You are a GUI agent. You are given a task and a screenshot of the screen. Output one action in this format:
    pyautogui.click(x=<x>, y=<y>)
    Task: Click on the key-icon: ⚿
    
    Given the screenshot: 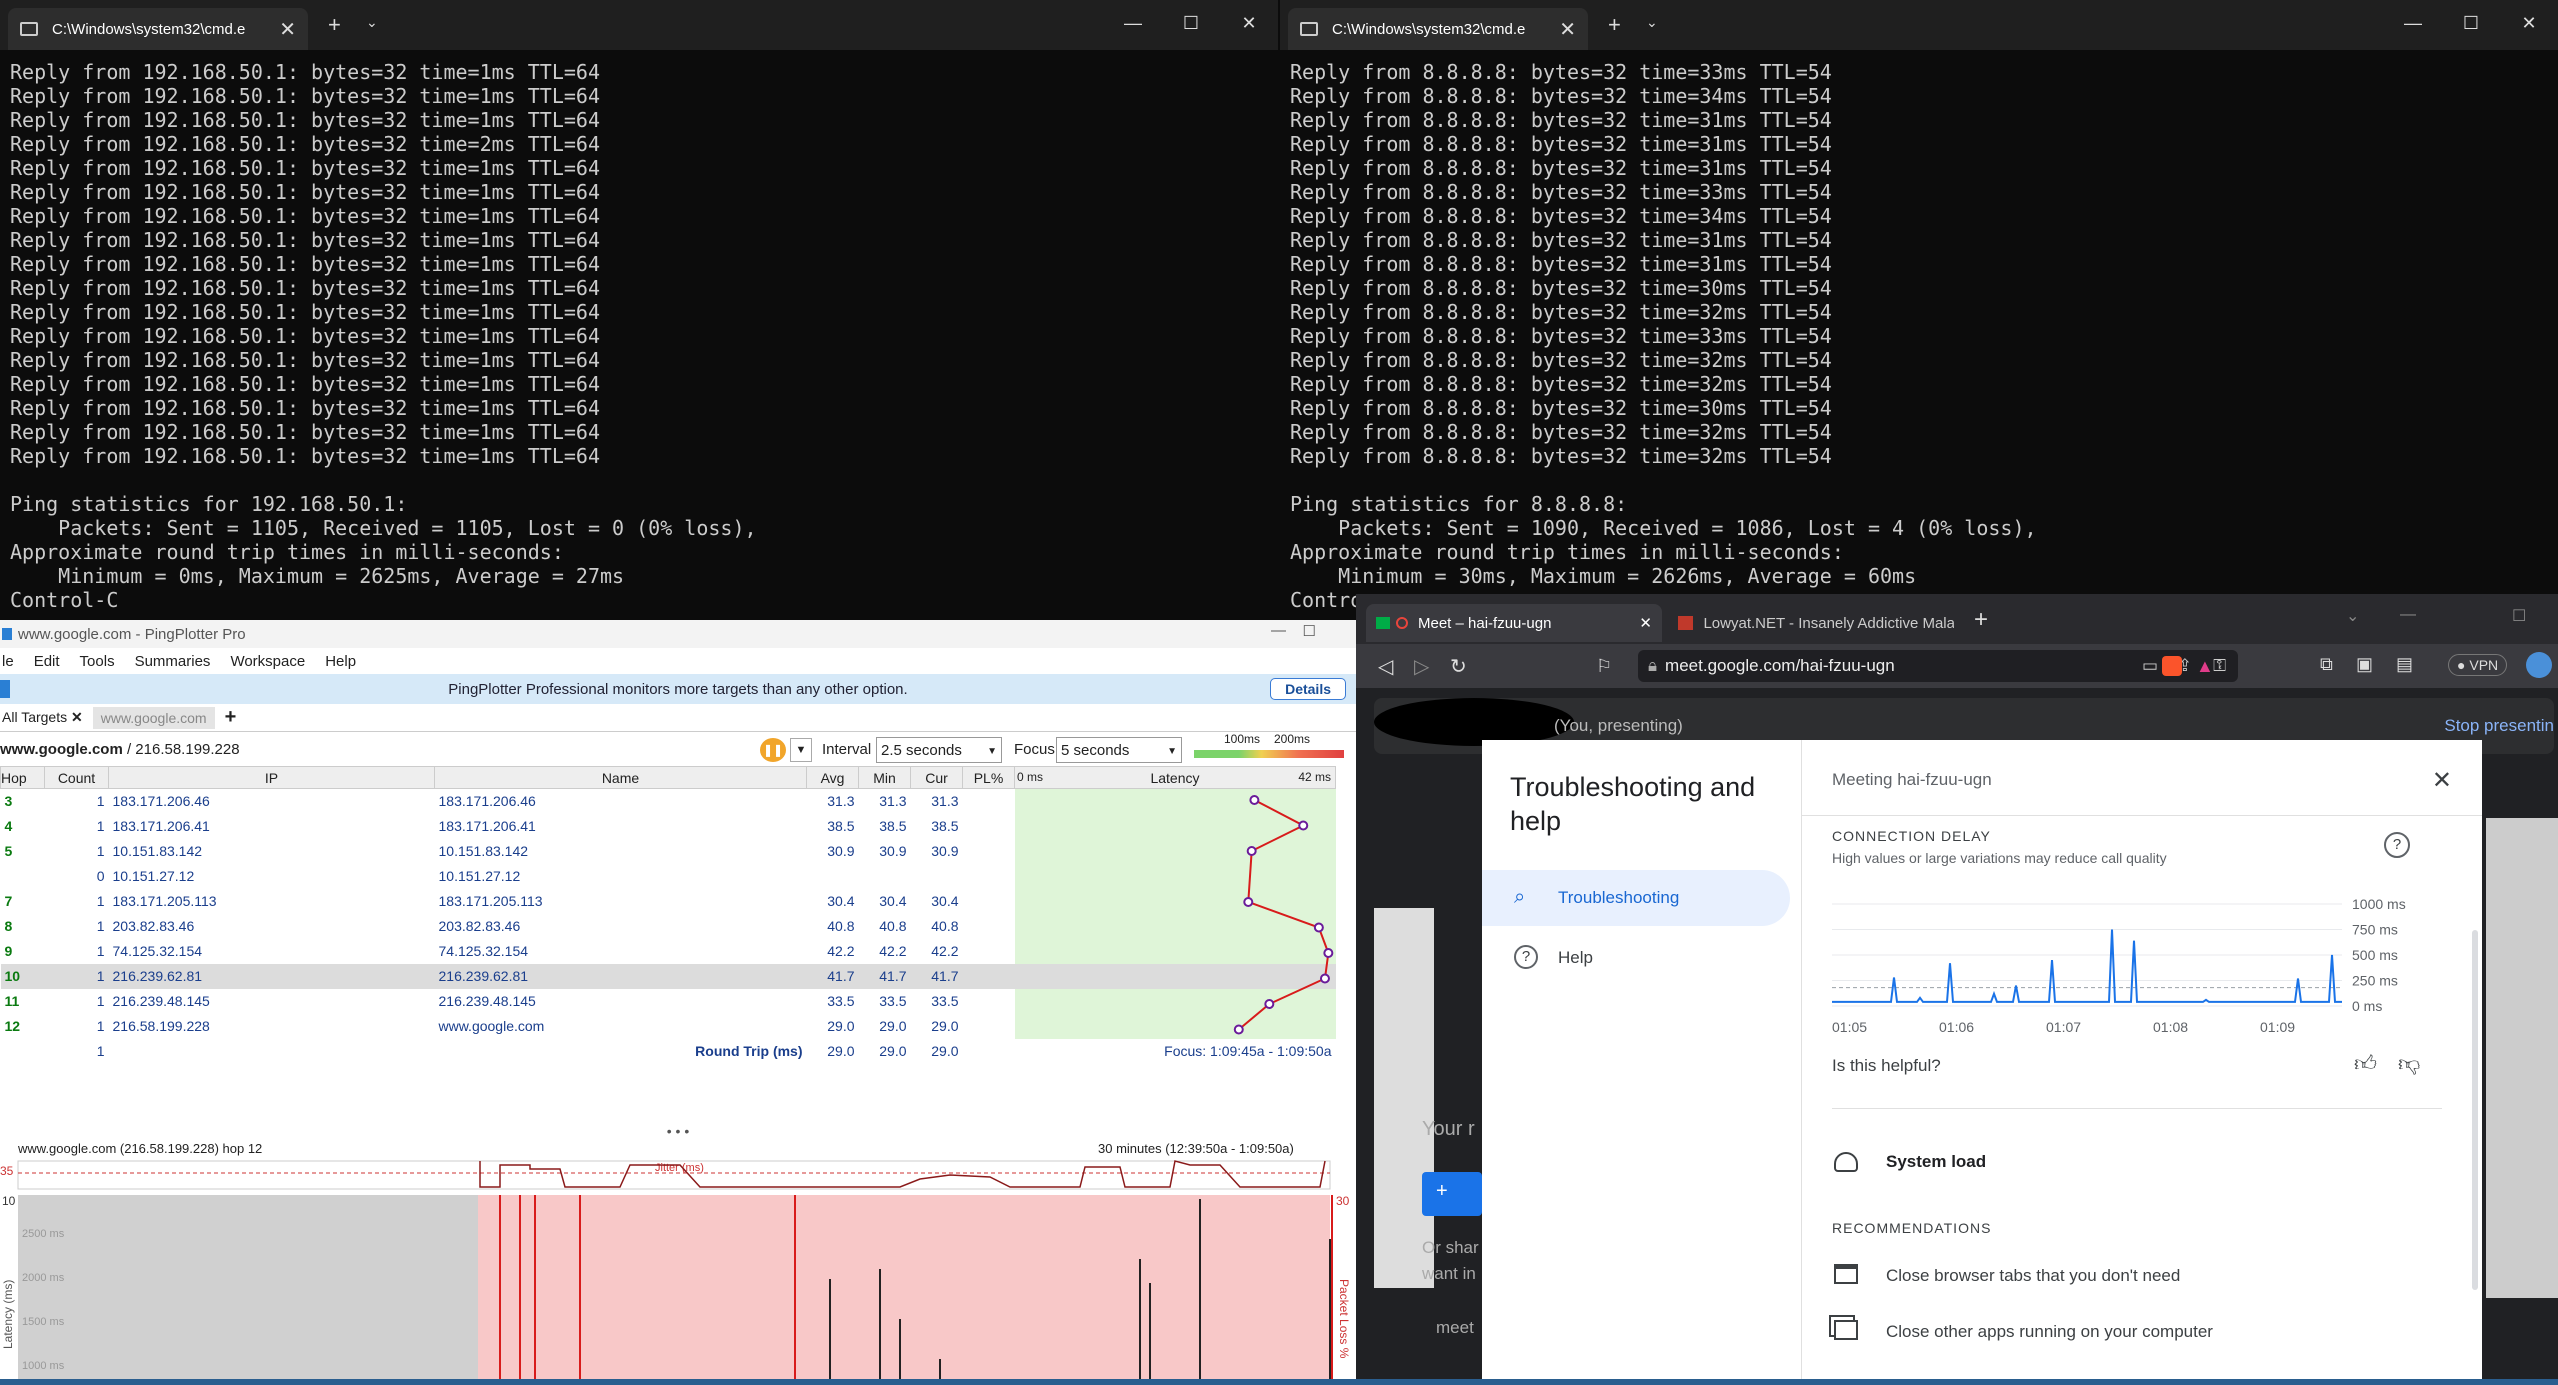 What is the action you would take?
    pyautogui.click(x=2219, y=666)
    